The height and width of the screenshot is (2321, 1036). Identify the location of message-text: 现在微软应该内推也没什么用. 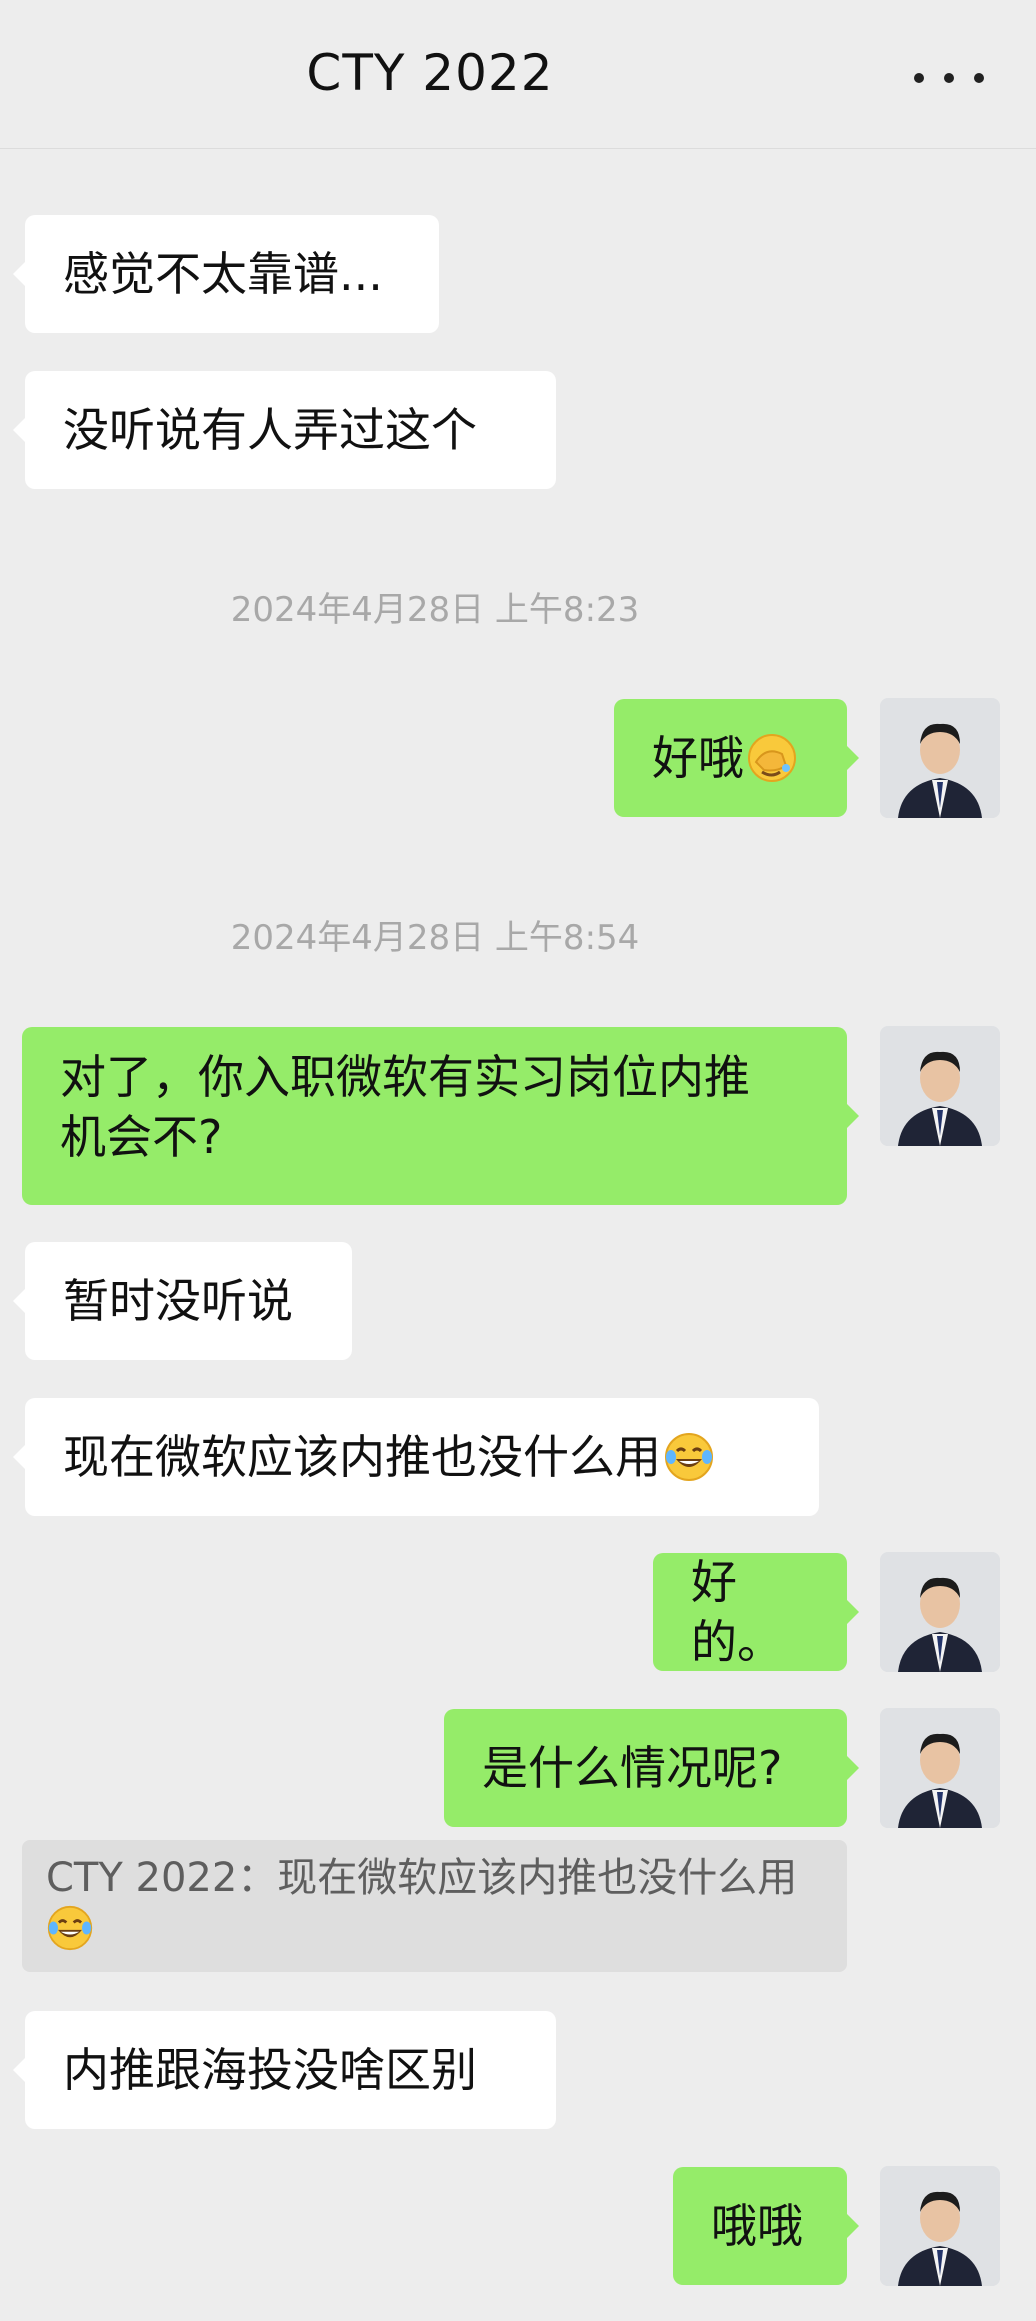
(362, 1457).